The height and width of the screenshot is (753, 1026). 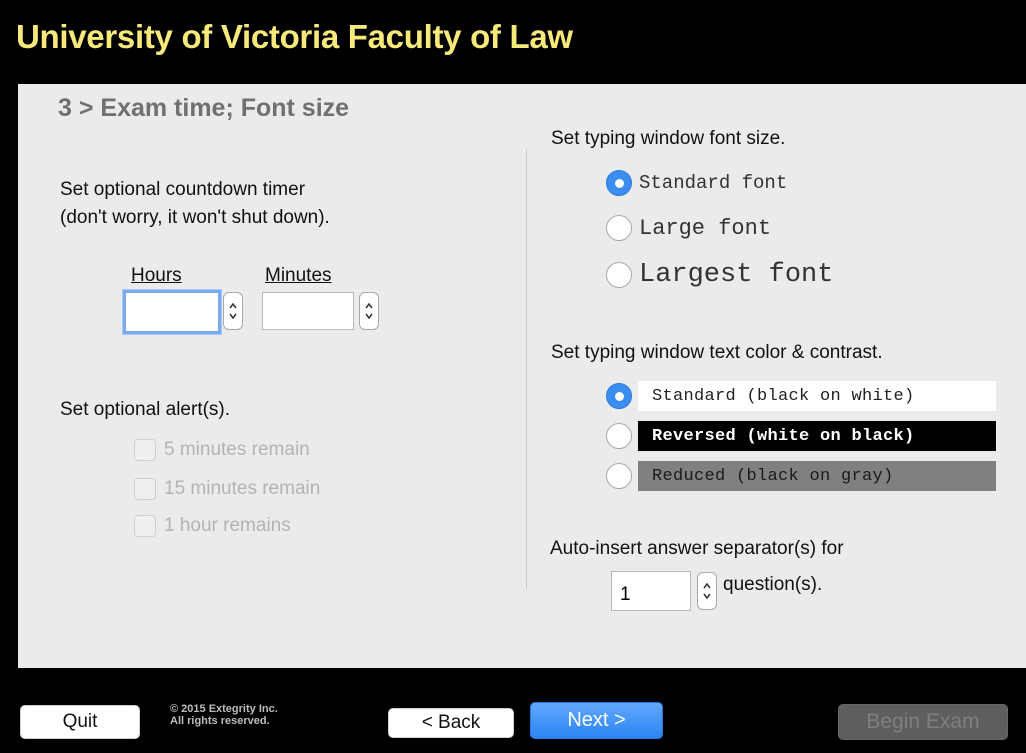 What do you see at coordinates (308, 311) in the screenshot?
I see `minutes-input` at bounding box center [308, 311].